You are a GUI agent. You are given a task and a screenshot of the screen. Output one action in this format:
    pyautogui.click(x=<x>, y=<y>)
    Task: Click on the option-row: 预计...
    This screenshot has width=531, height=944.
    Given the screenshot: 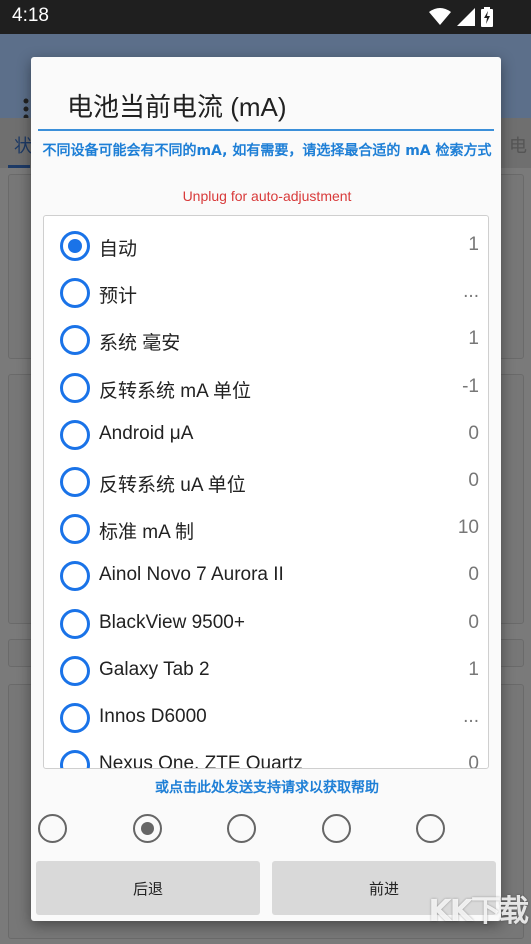 What is the action you would take?
    pyautogui.click(x=266, y=292)
    